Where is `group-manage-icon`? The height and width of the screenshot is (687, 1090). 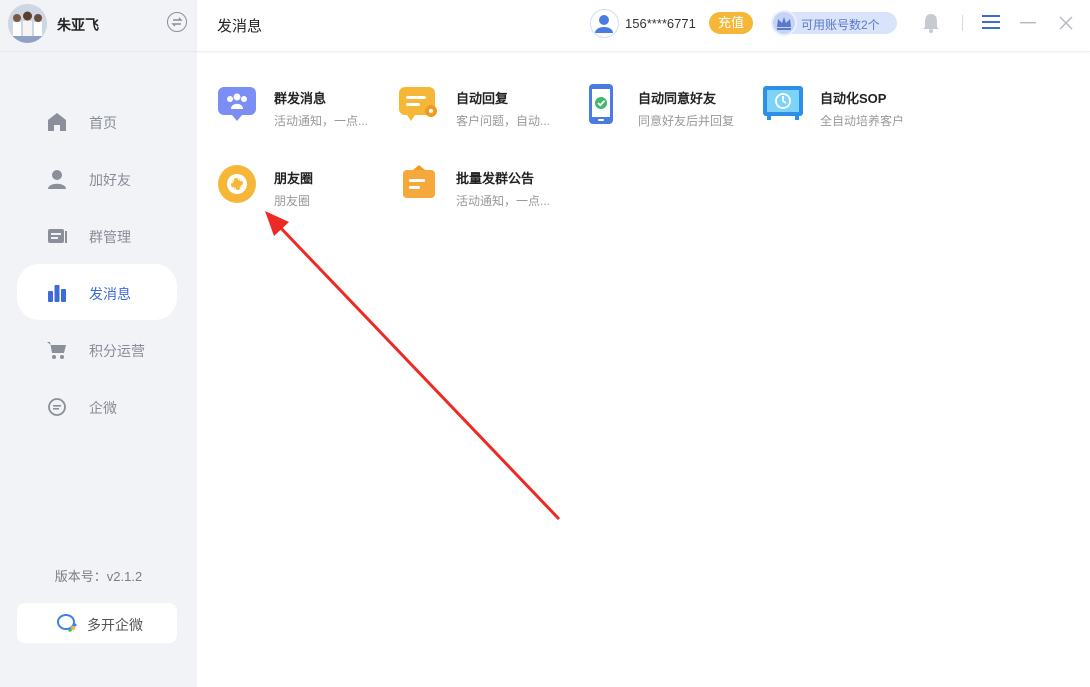
group-manage-icon is located at coordinates (57, 236).